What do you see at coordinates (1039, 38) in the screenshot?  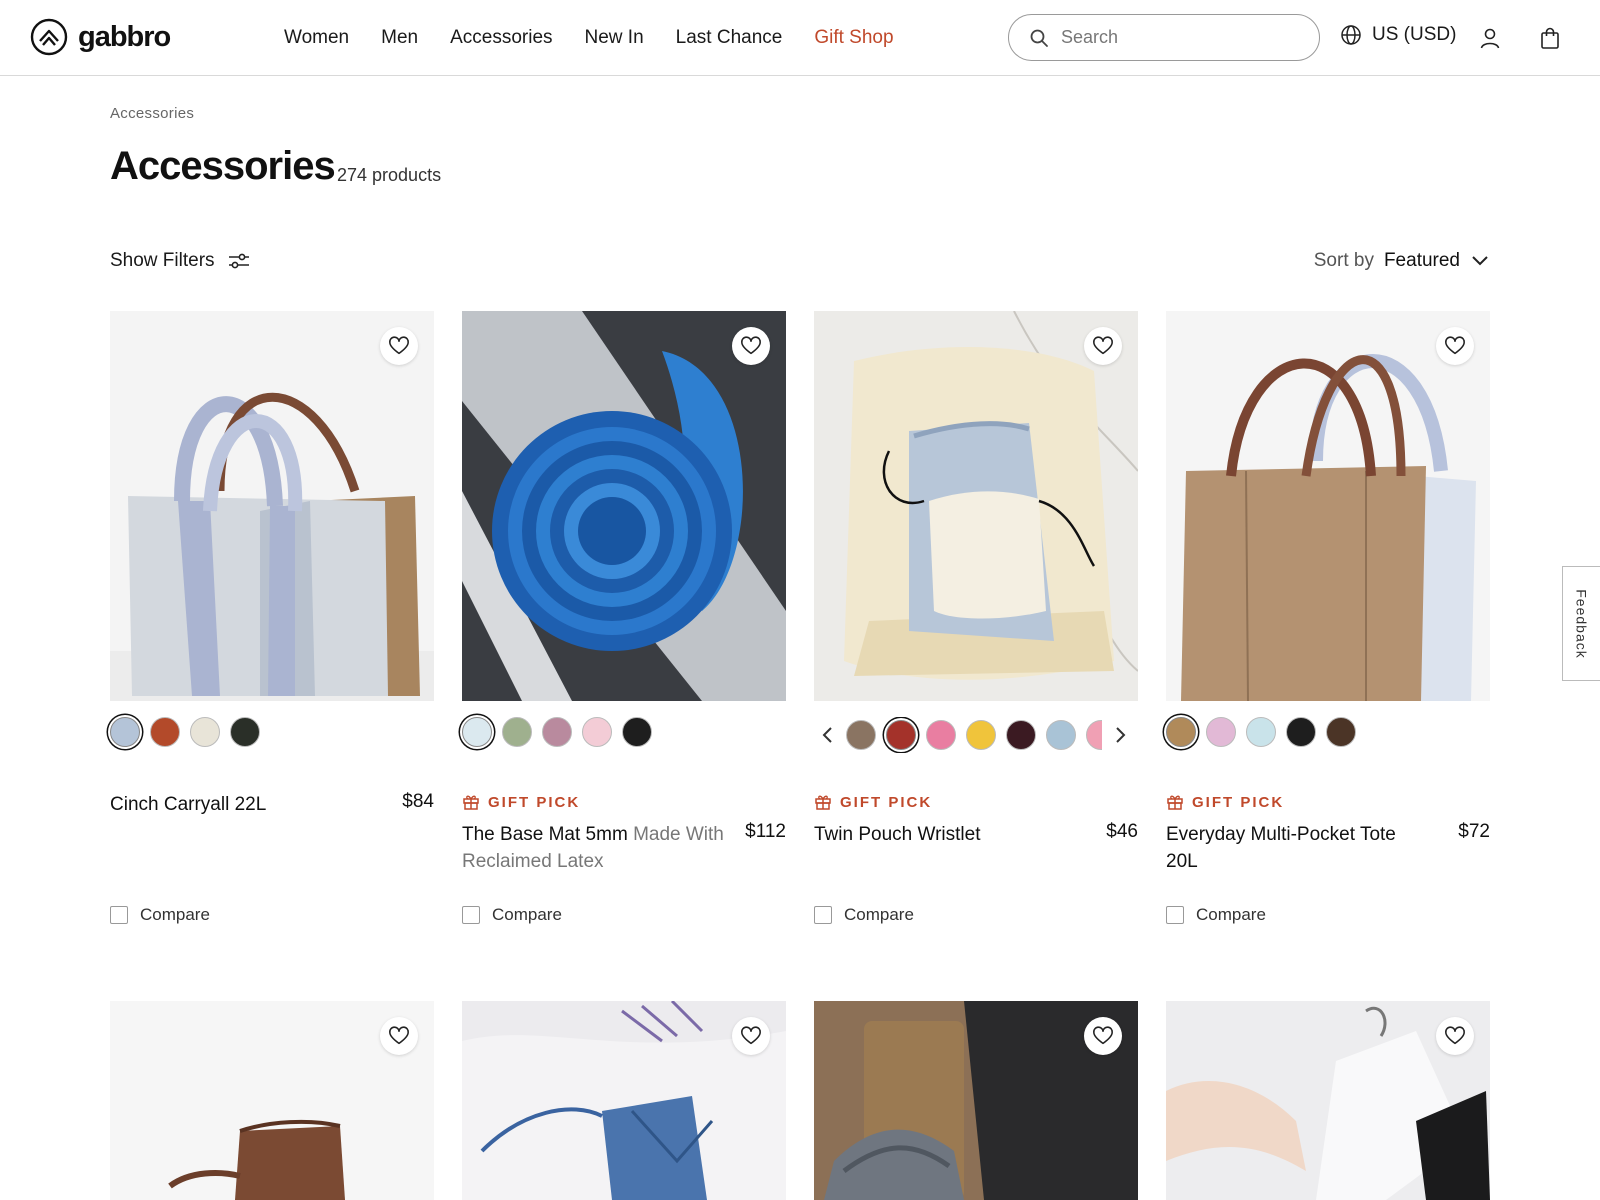 I see `search-icon` at bounding box center [1039, 38].